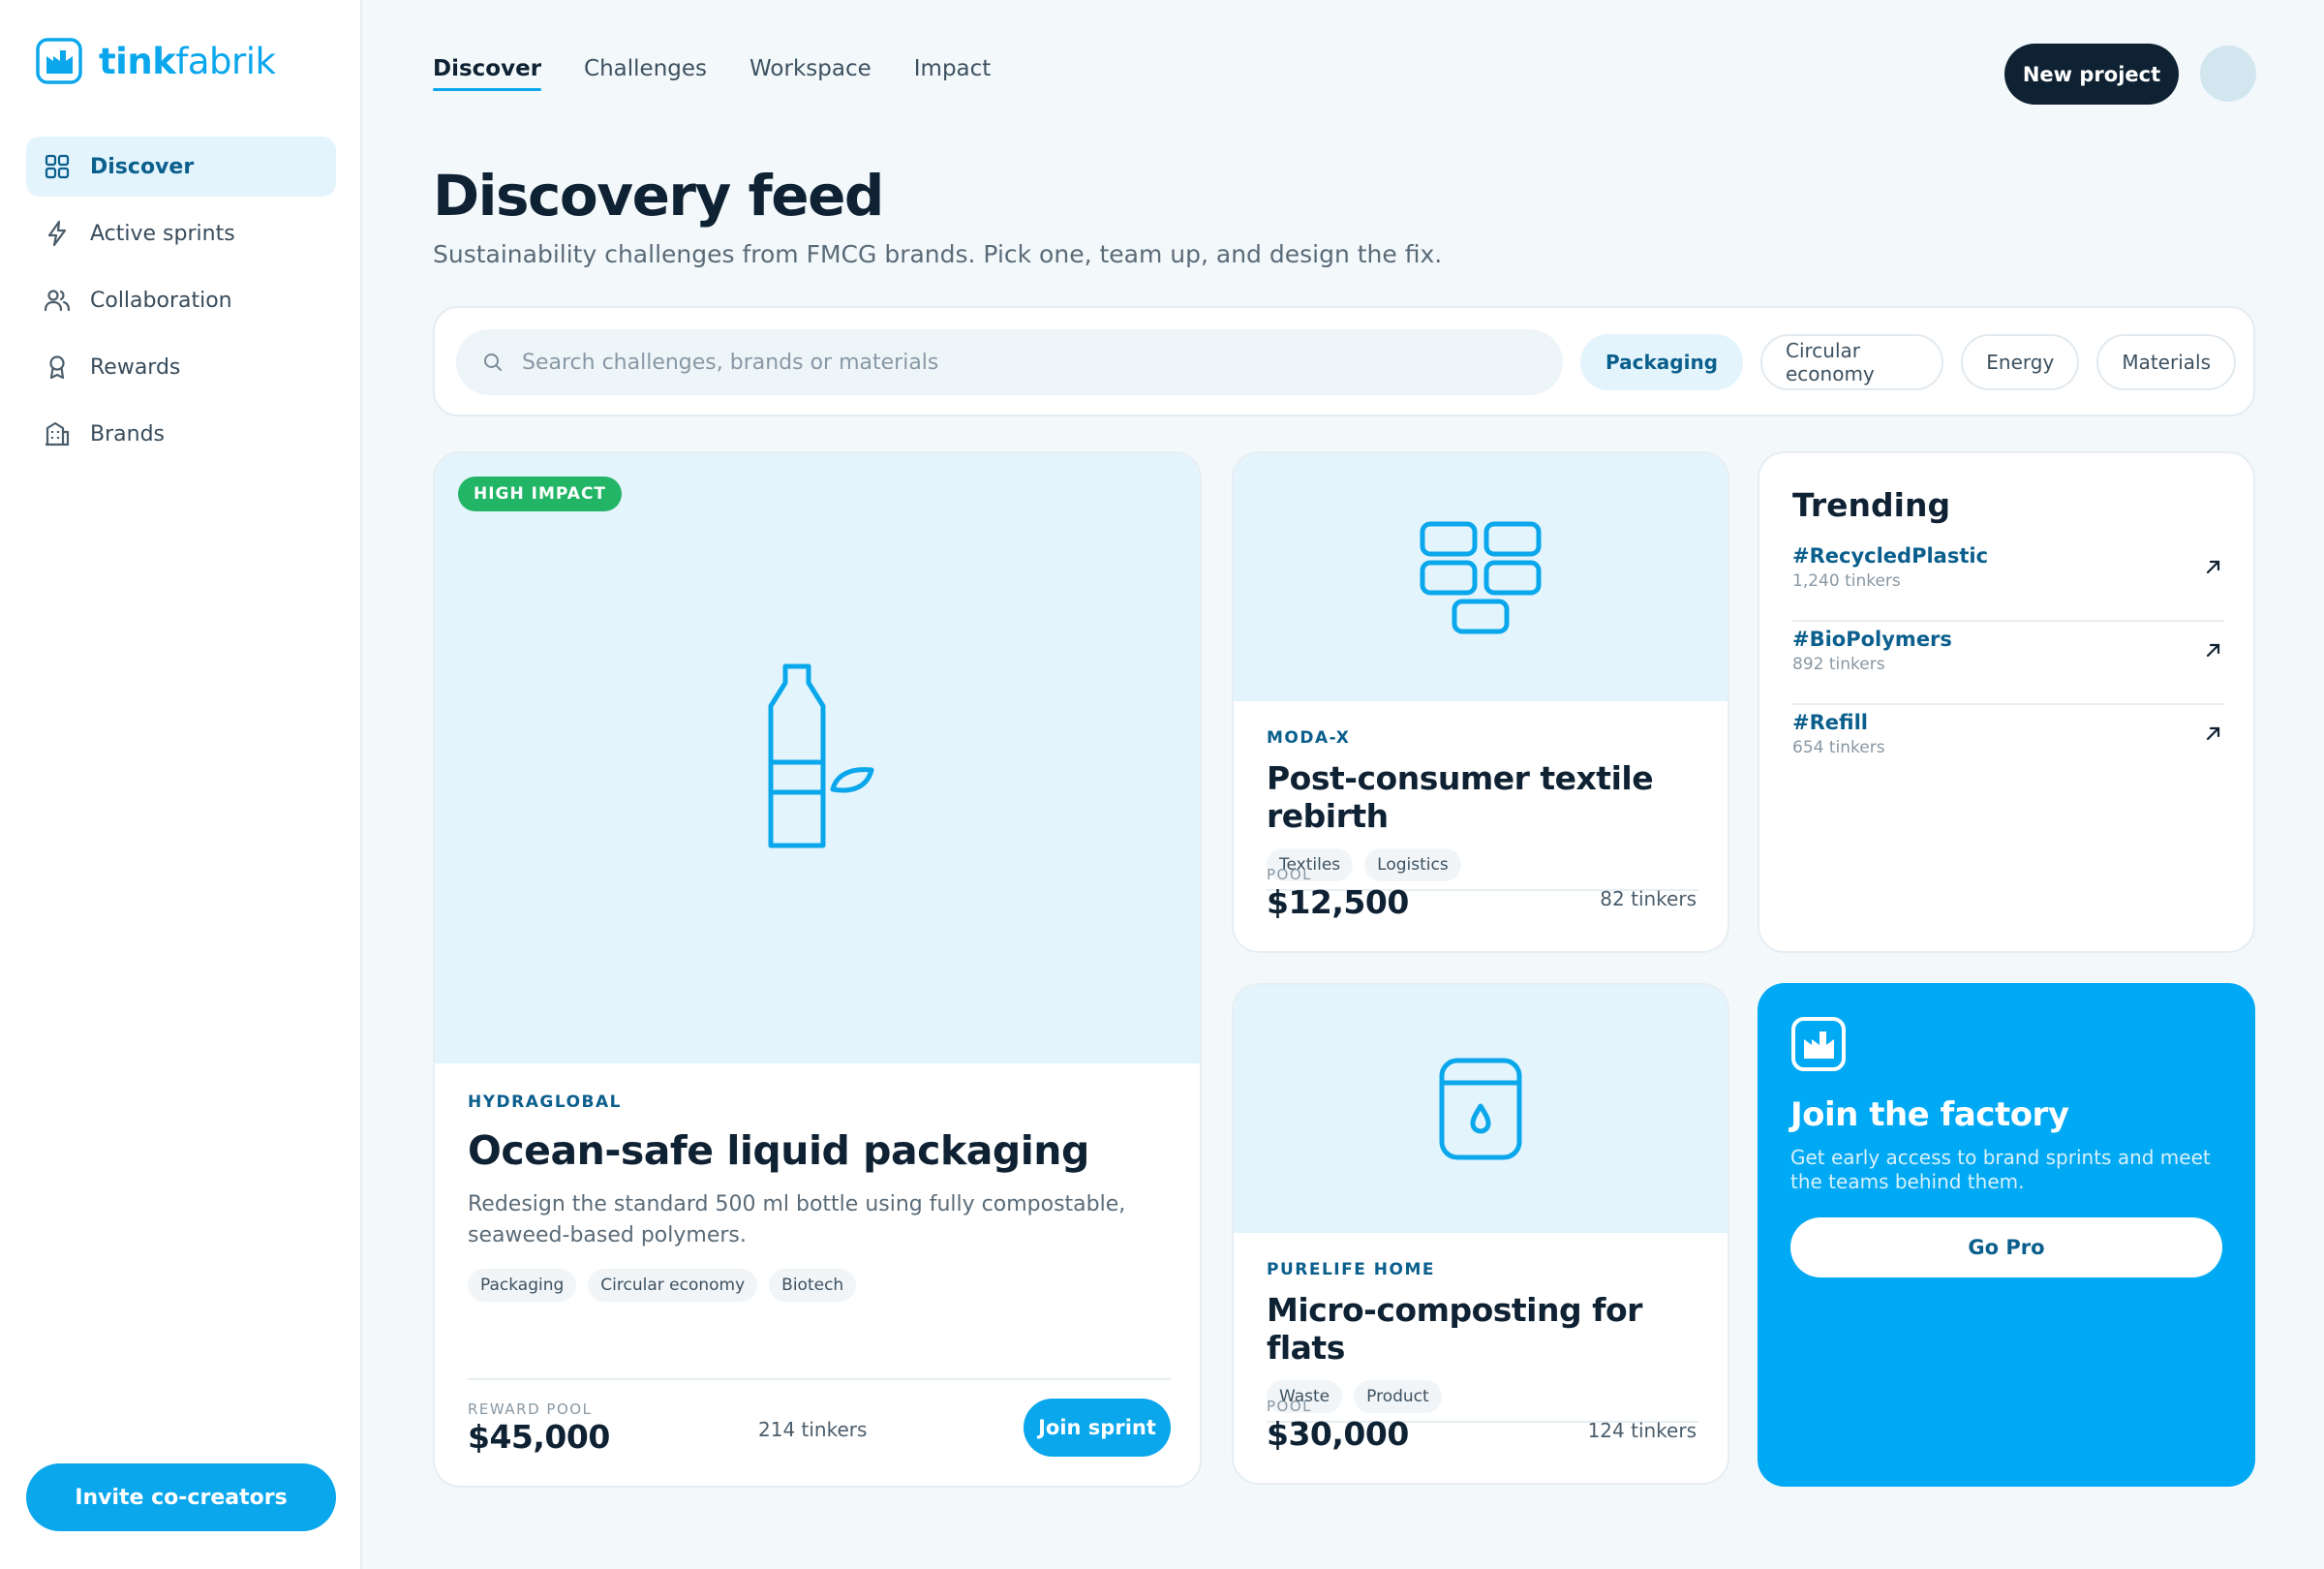  Describe the element at coordinates (57, 367) in the screenshot. I see `award-icon` at that location.